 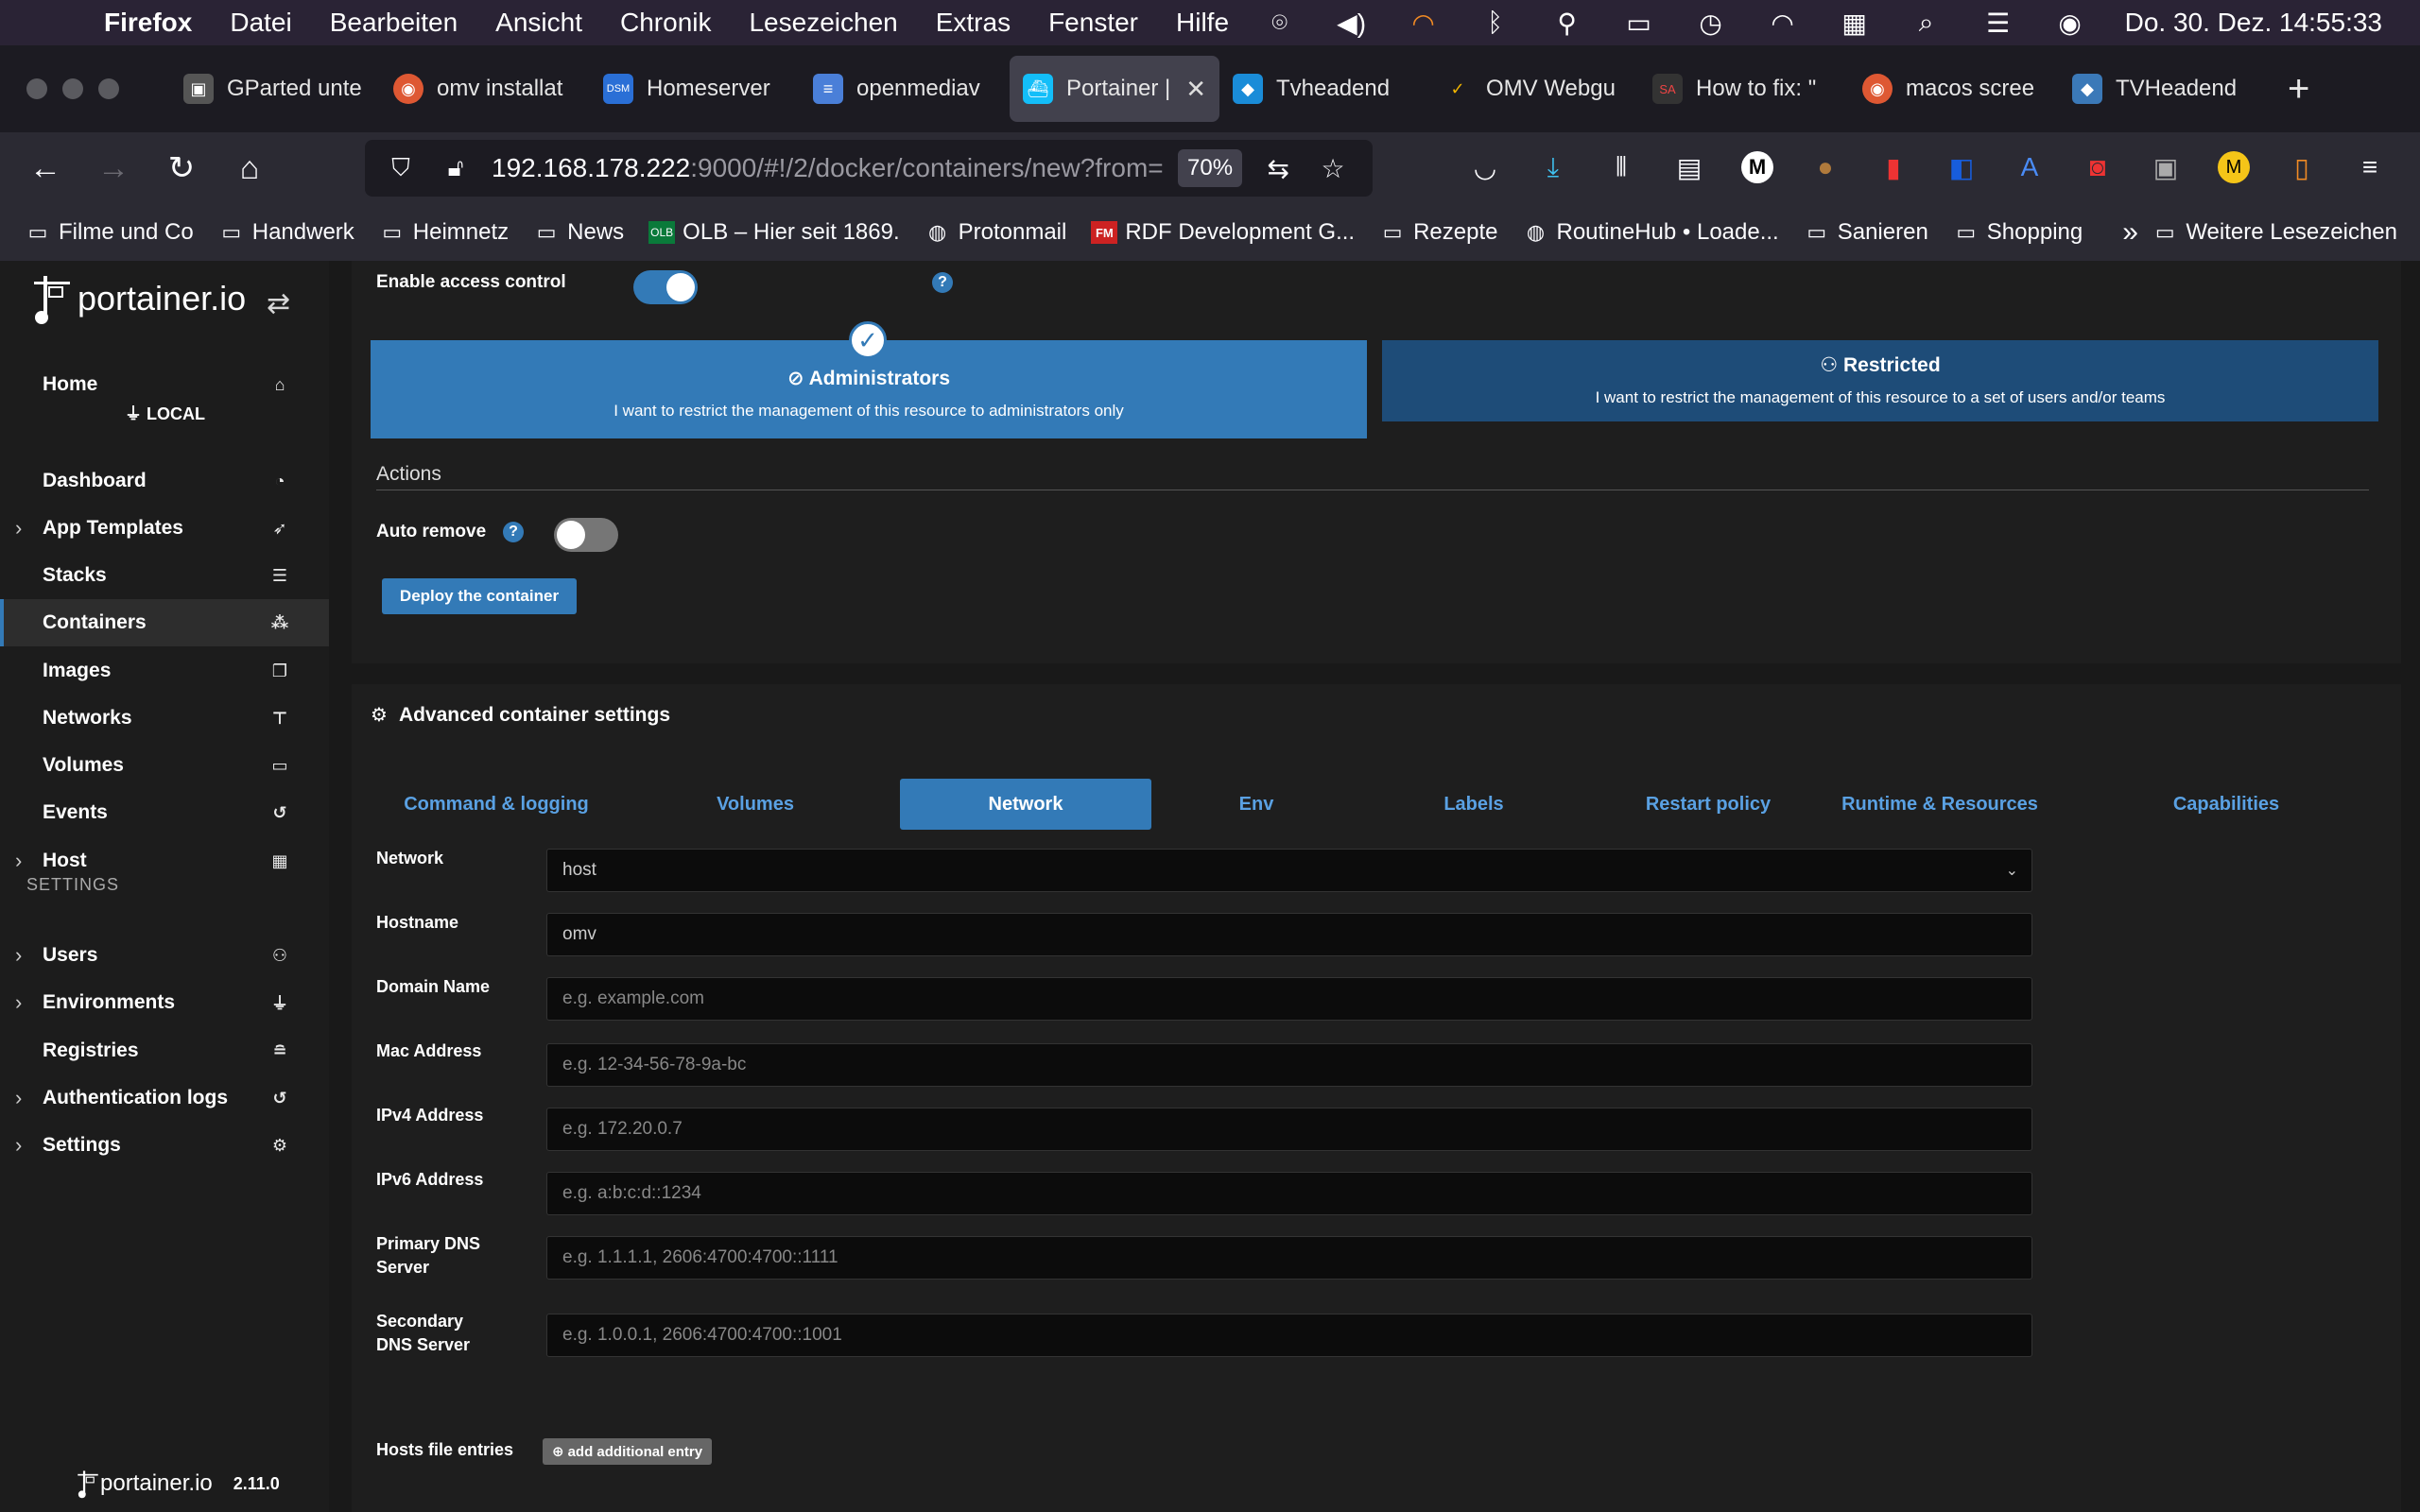 What do you see at coordinates (1865, 232) in the screenshot?
I see `bookmark-folder: ▭ Sanieren` at bounding box center [1865, 232].